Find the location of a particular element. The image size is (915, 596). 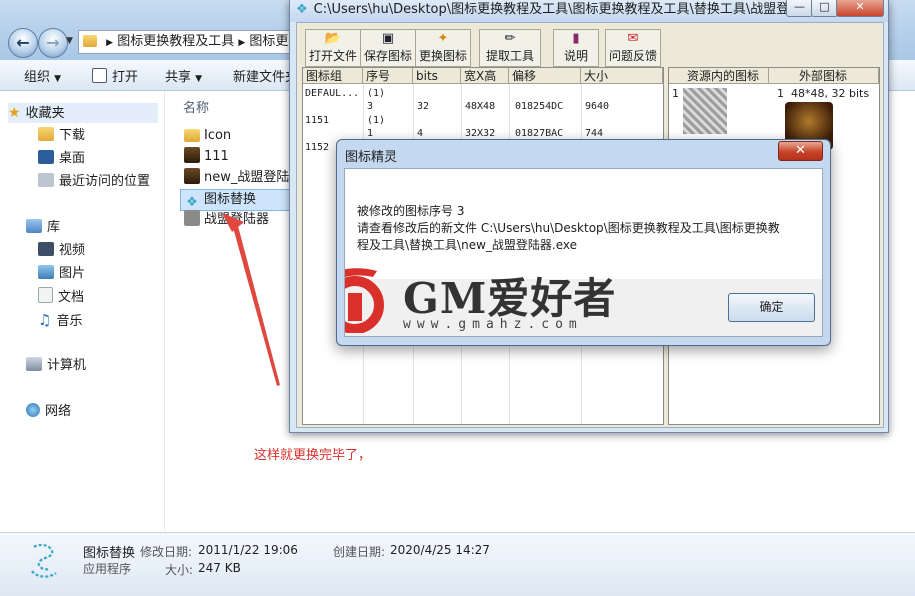

dialog-message-line: 程及工具\替换工具\new_战盟登陆器.exe is located at coordinates (467, 245).